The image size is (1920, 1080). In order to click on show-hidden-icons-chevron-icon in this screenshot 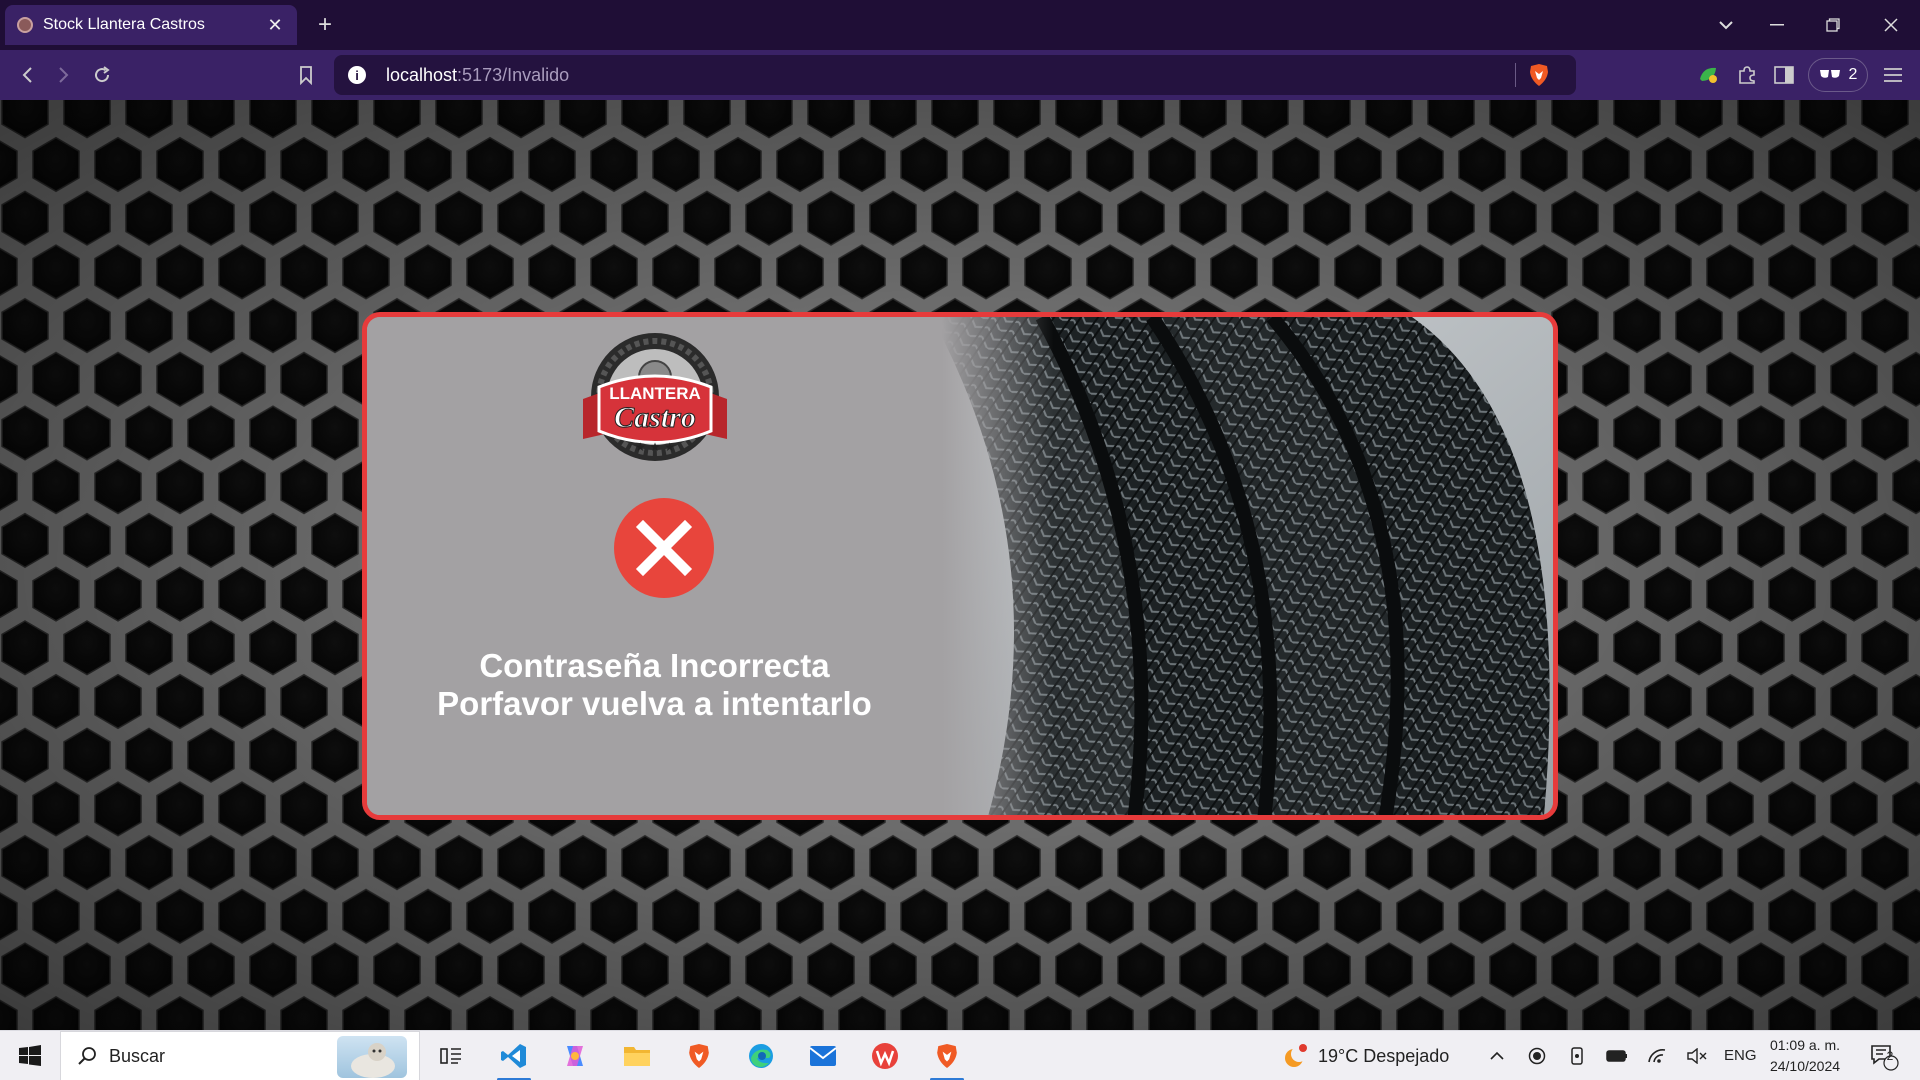, I will do `click(1497, 1055)`.